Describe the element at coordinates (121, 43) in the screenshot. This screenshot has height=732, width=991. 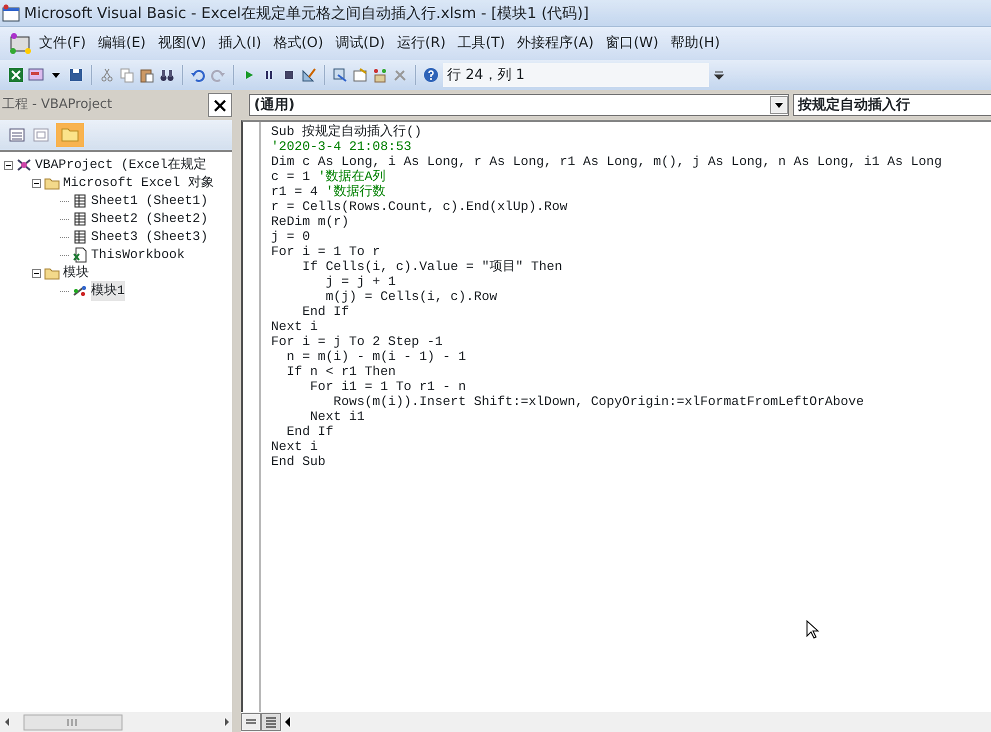
I see `menu-item: 编辑(E)` at that location.